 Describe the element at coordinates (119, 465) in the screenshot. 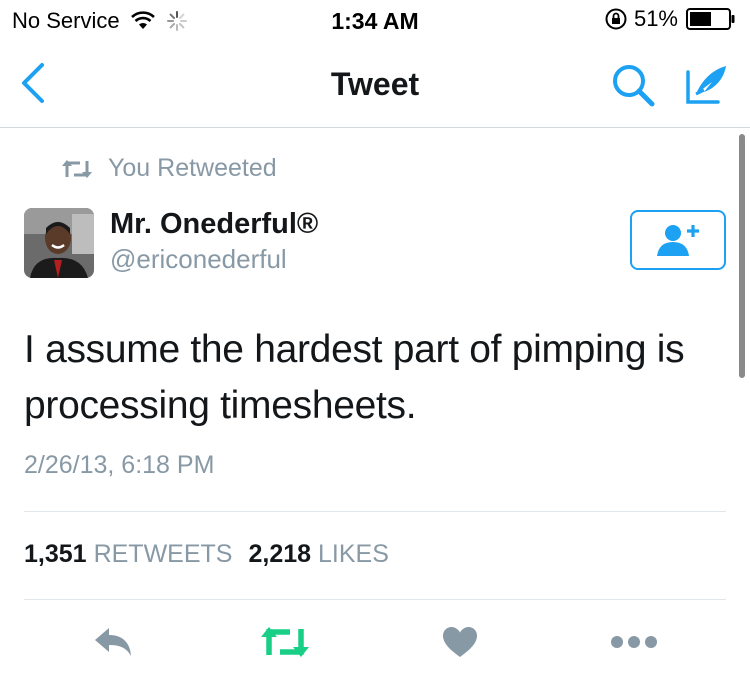

I see `tweet-timestamp: 2/26/13, 6:18 PM` at that location.